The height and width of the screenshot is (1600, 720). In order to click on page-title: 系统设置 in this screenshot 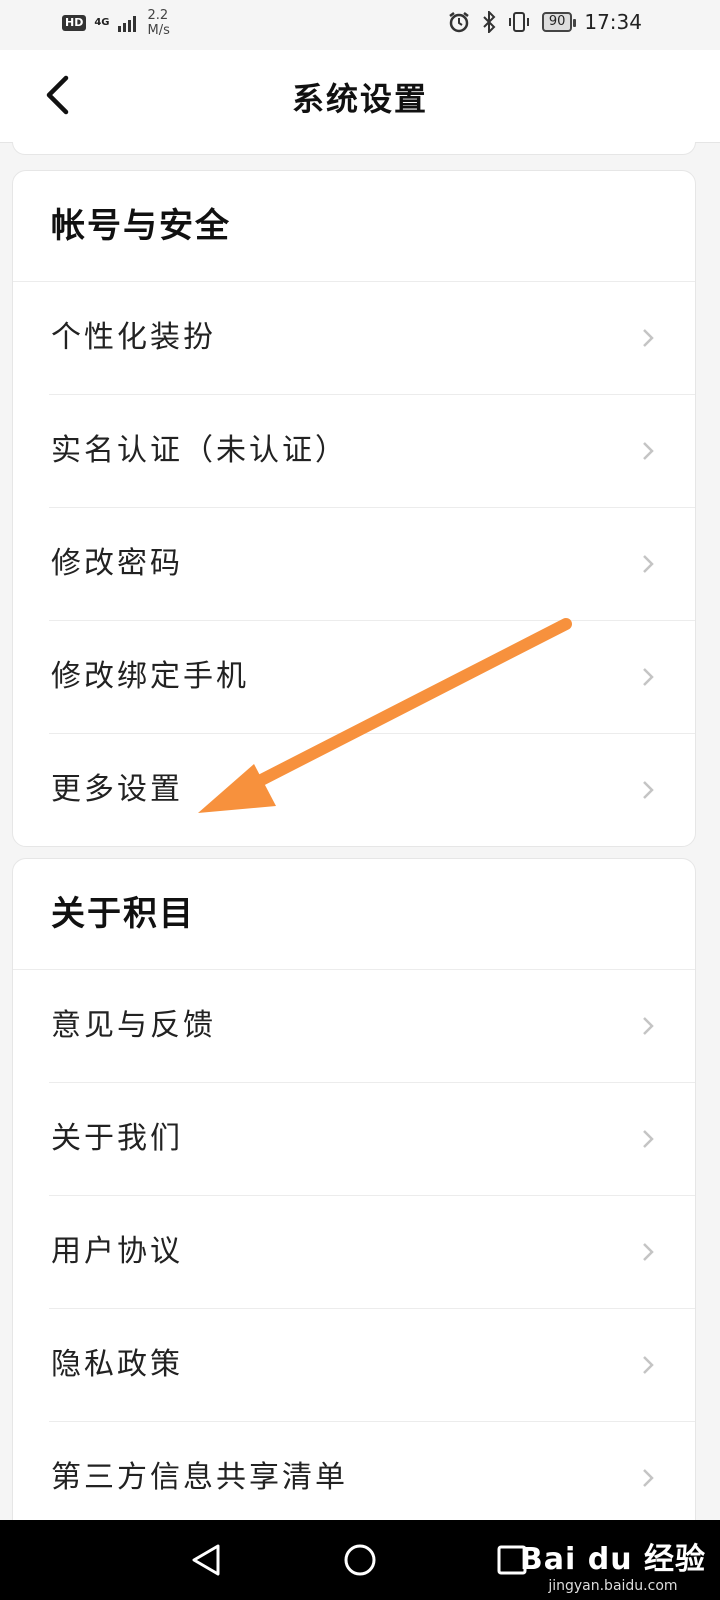, I will do `click(359, 99)`.